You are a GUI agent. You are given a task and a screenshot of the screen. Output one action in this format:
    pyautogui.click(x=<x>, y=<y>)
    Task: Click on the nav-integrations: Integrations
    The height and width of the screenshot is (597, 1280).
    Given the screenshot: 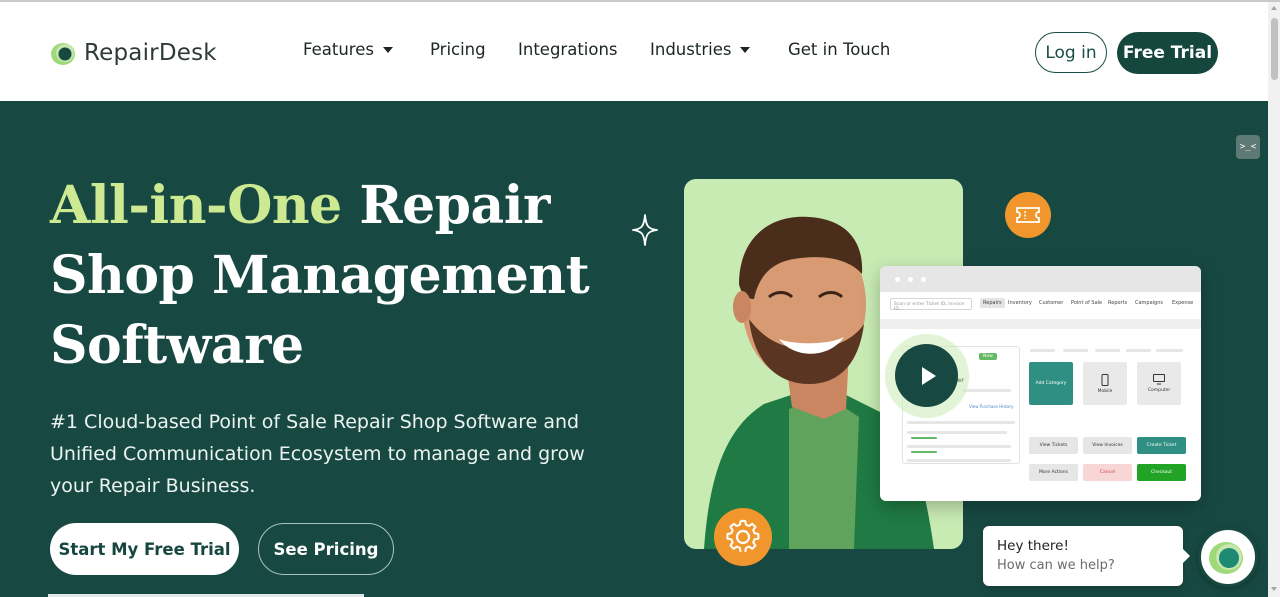 What is the action you would take?
    pyautogui.click(x=568, y=49)
    